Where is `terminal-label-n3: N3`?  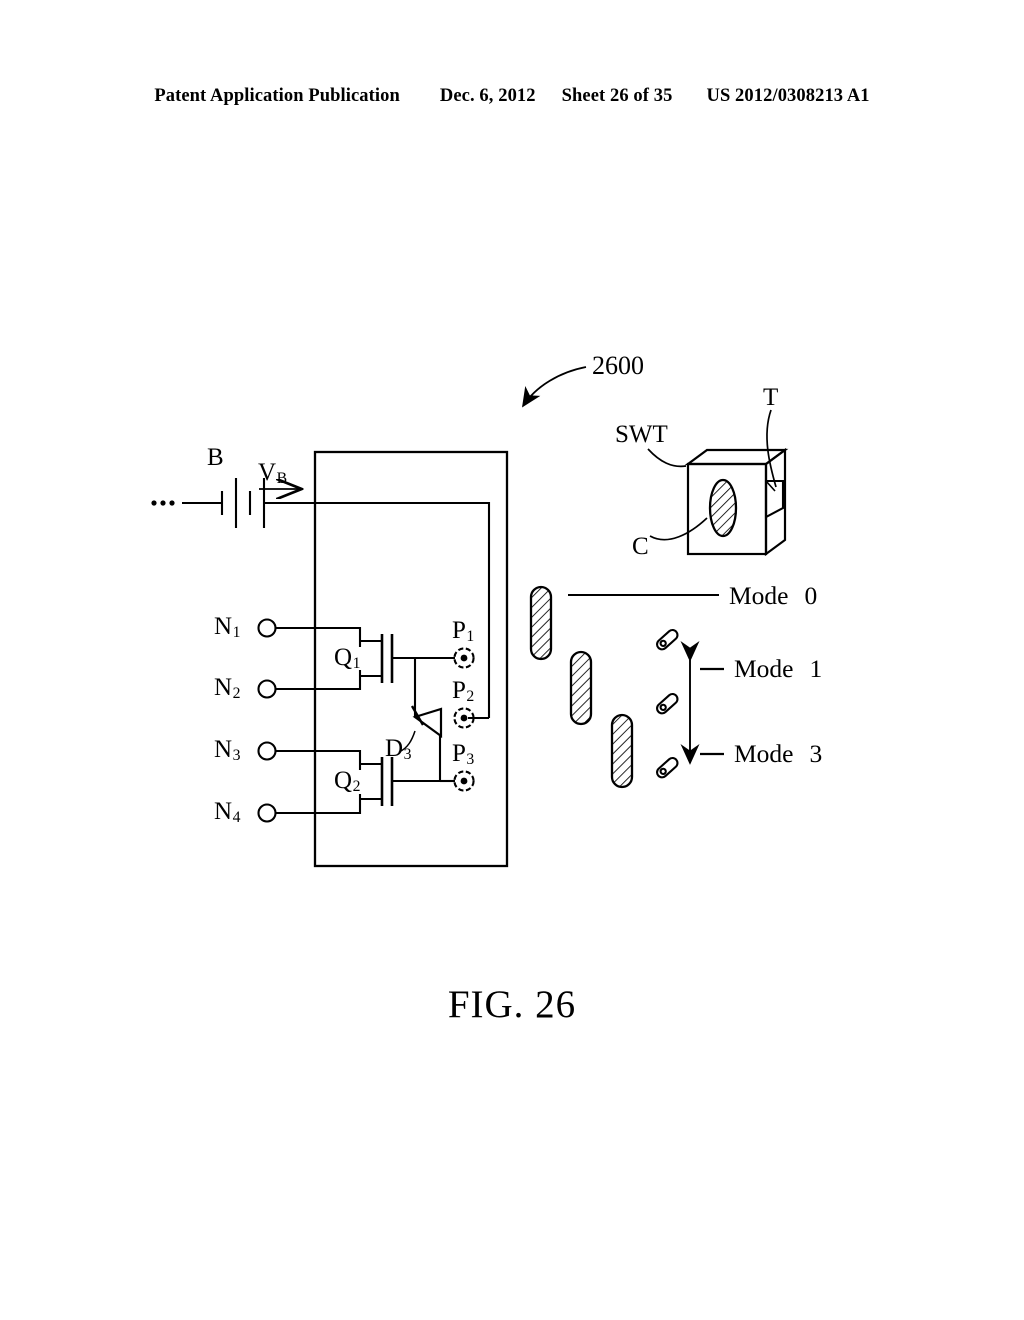 terminal-label-n3: N3 is located at coordinates (227, 750).